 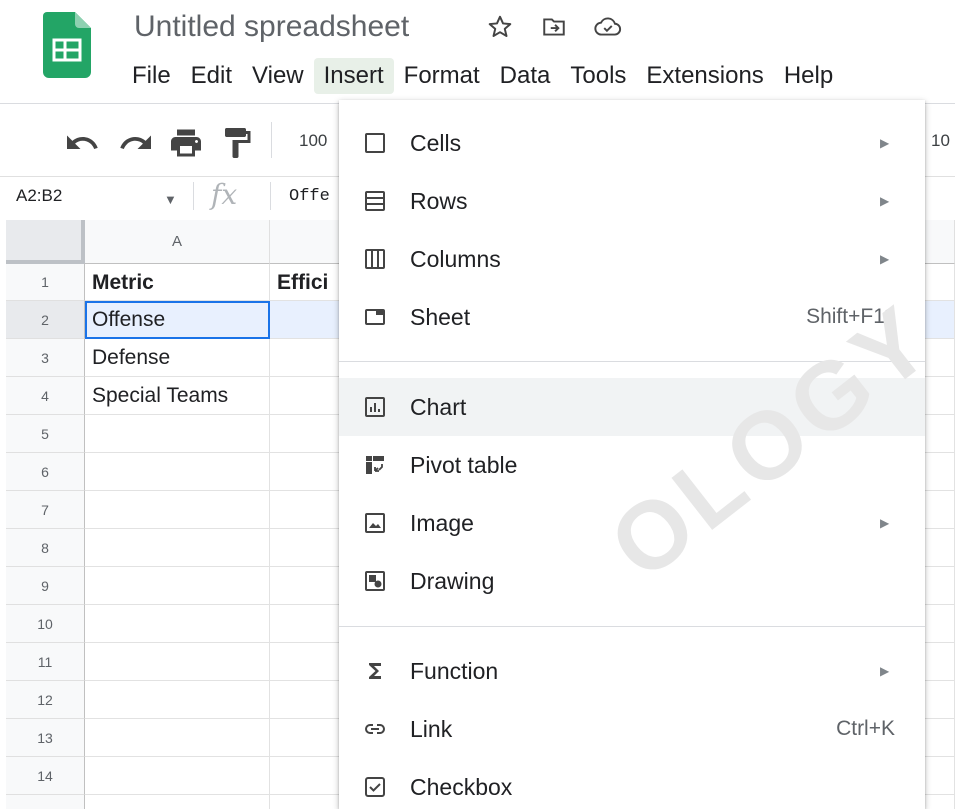 What do you see at coordinates (45, 738) in the screenshot?
I see `row-header-13: 13` at bounding box center [45, 738].